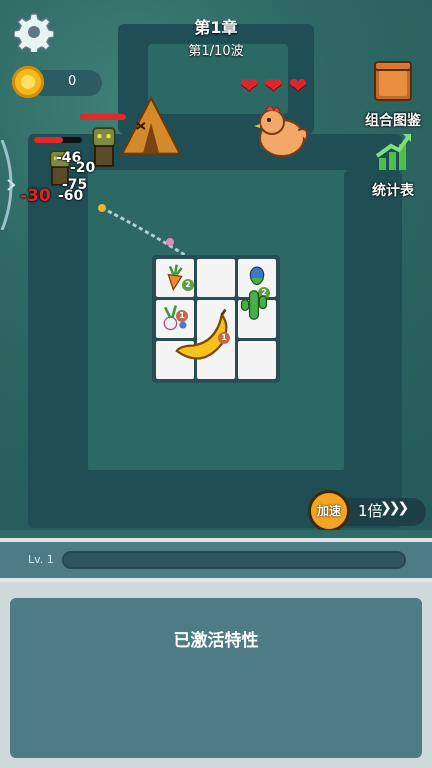 The height and width of the screenshot is (768, 432). Describe the element at coordinates (394, 508) in the screenshot. I see `fast-forward-icon: ❯❯❯` at that location.